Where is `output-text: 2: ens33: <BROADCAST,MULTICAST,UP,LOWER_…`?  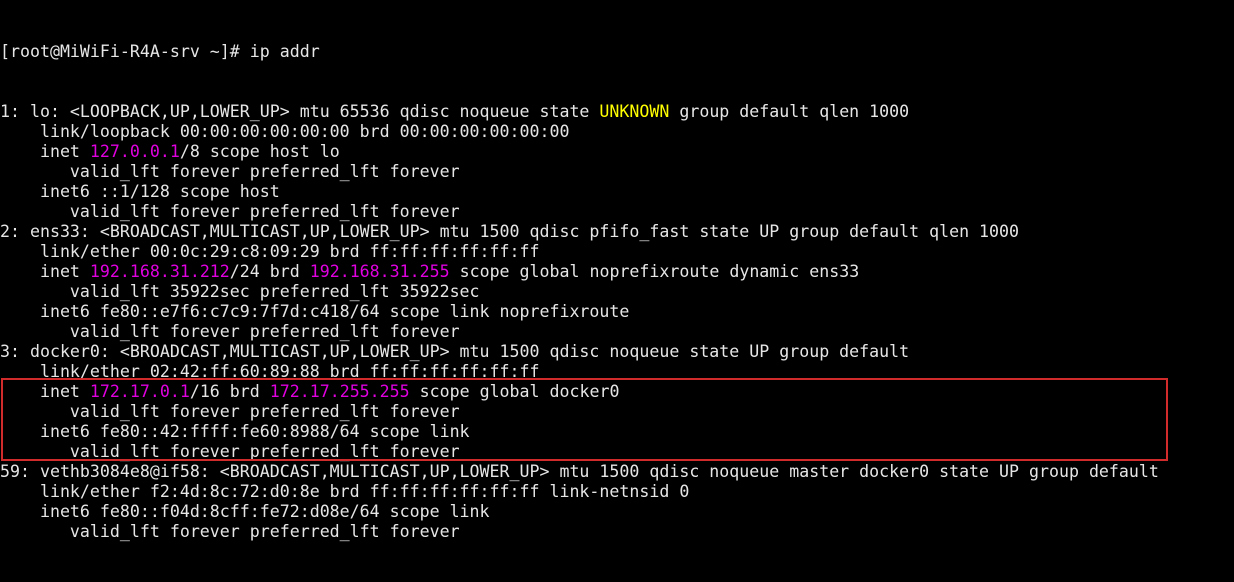
output-text: 2: ens33: <BROADCAST,MULTICAST,UP,LOWER_… is located at coordinates (510, 231).